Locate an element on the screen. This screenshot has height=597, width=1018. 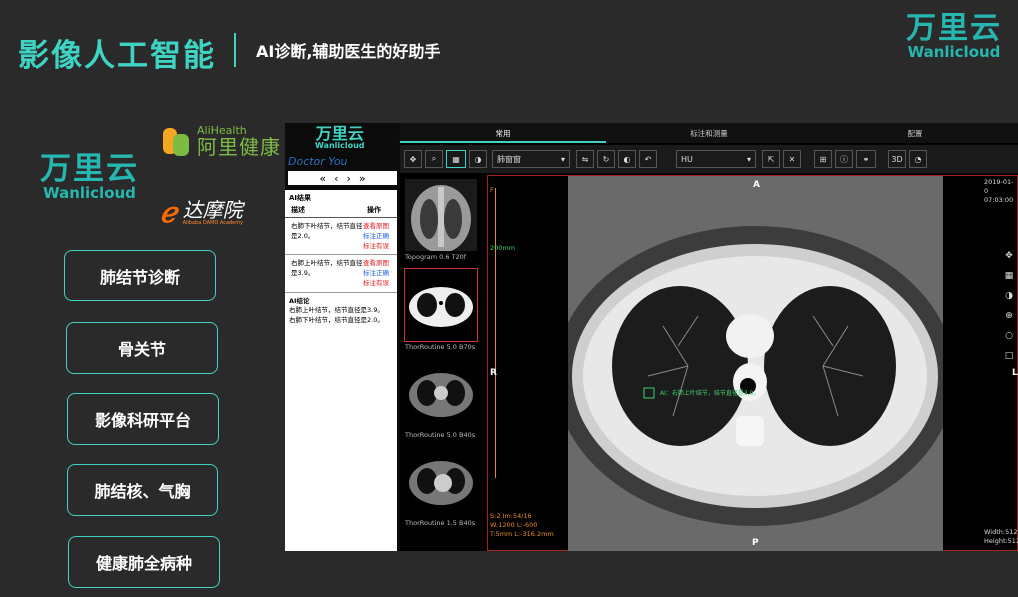
export-icon: ⇱ is located at coordinates (771, 159).